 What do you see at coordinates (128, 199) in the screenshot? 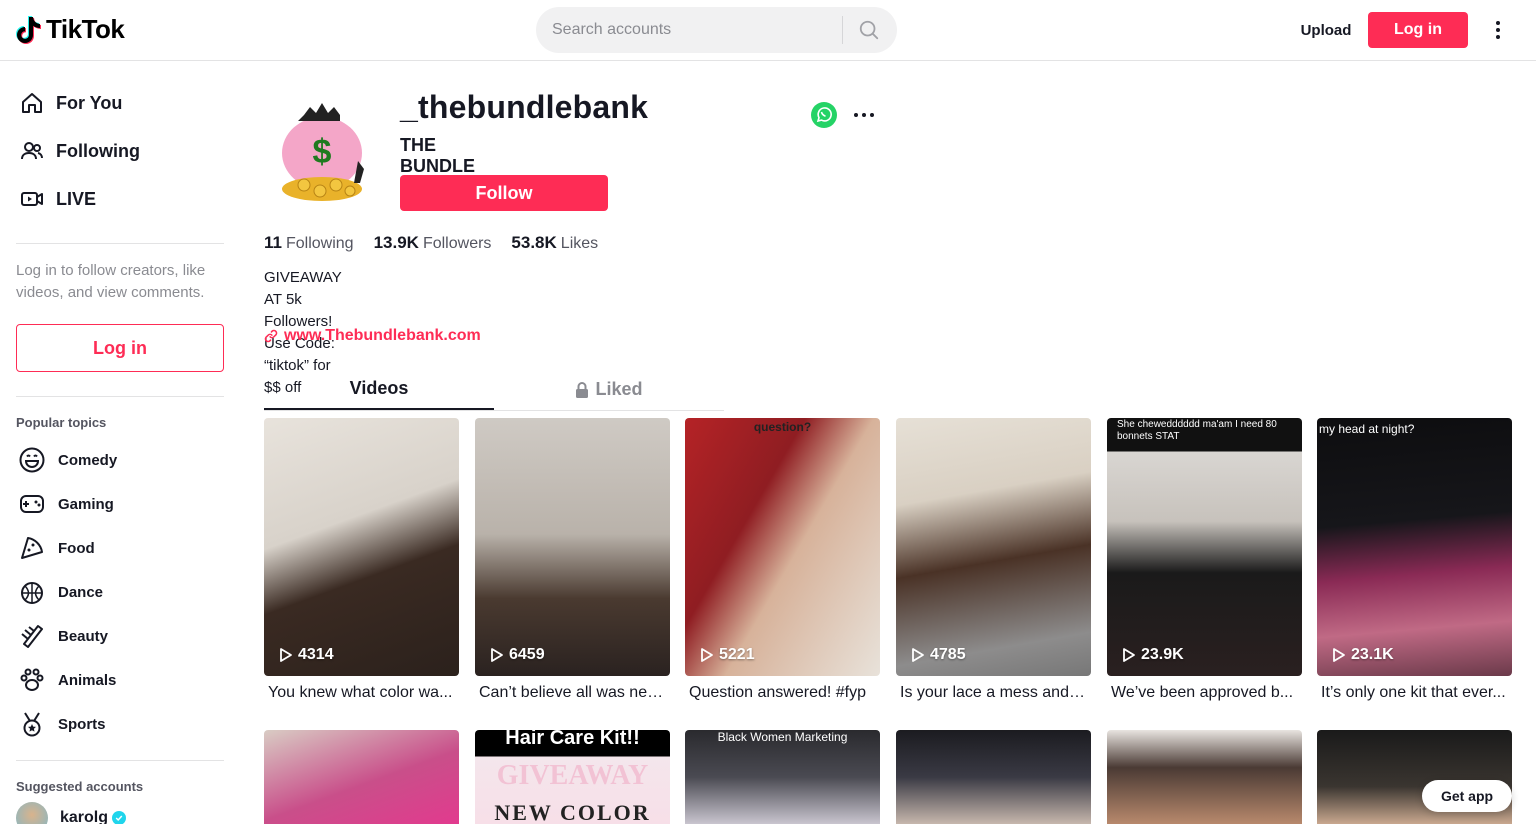
I see `nav-live: LIVE` at bounding box center [128, 199].